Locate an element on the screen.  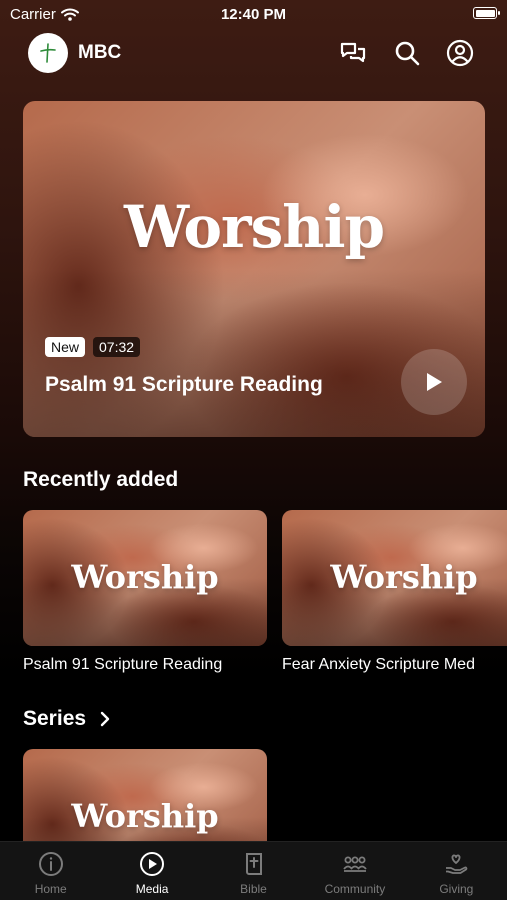
media-title: Fear Anxiety Scripture Med is located at coordinates (378, 664).